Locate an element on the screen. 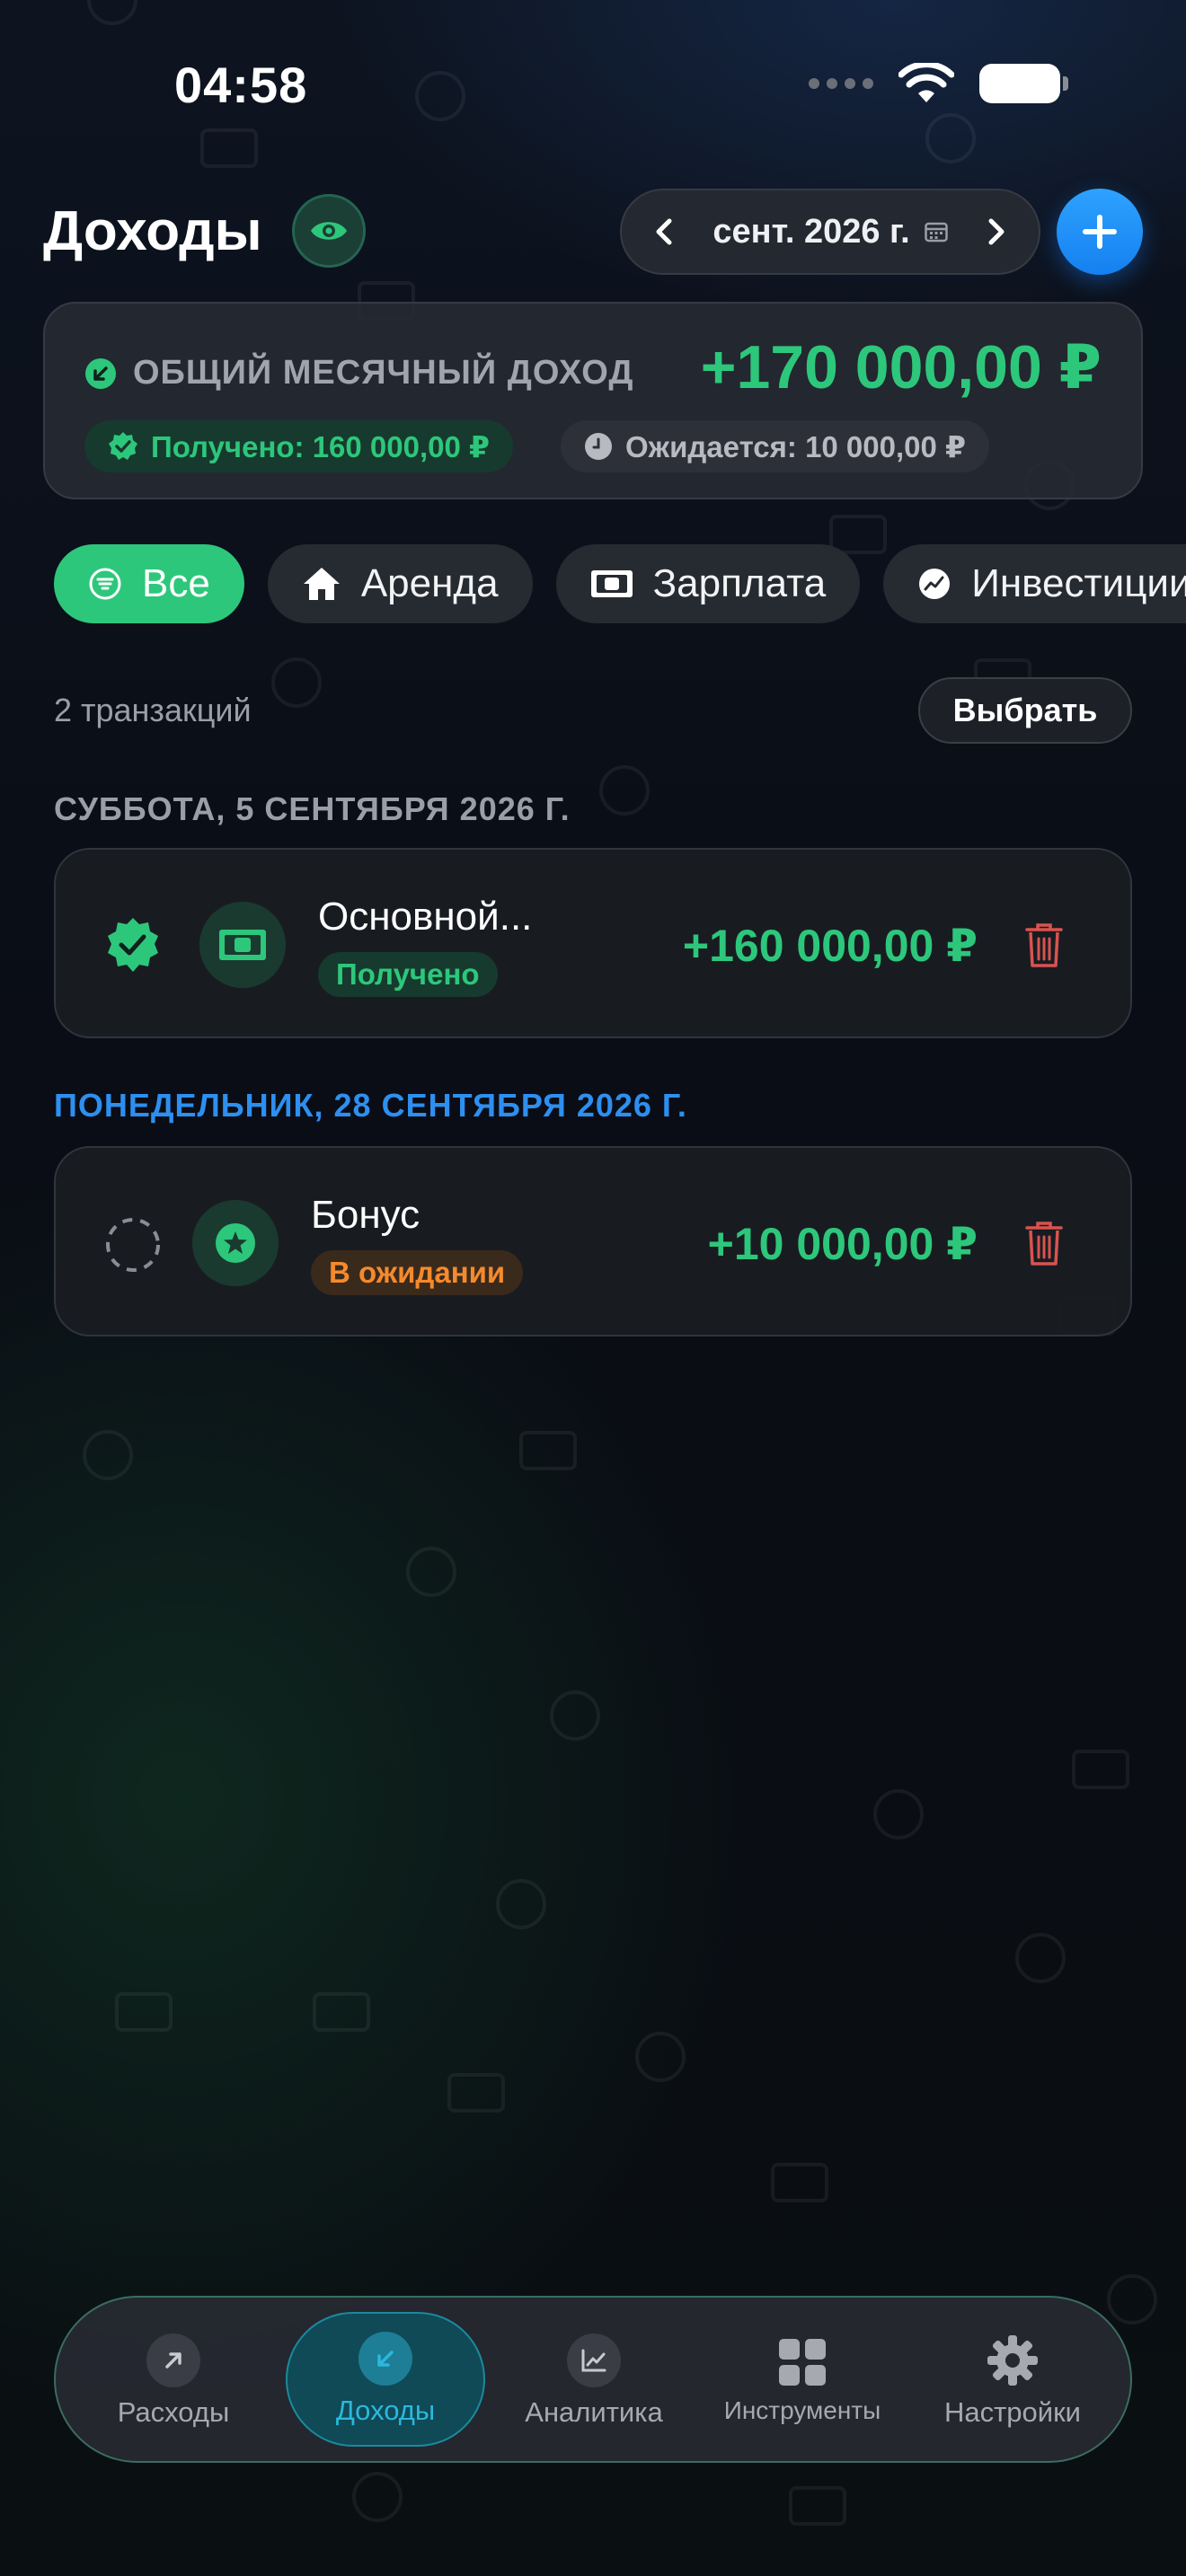  tab-tools: Инструменты is located at coordinates (802, 2381).